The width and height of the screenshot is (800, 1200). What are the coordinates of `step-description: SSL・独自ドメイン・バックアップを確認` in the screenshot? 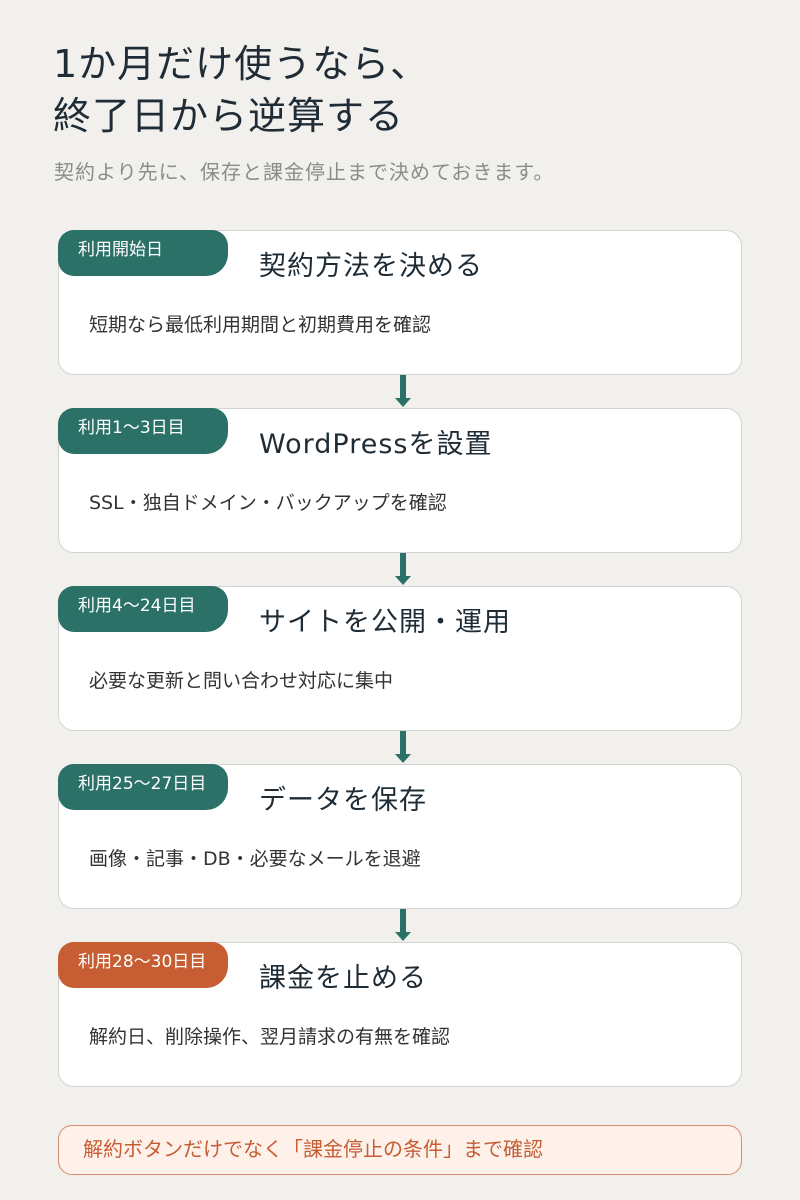 It's located at (268, 503).